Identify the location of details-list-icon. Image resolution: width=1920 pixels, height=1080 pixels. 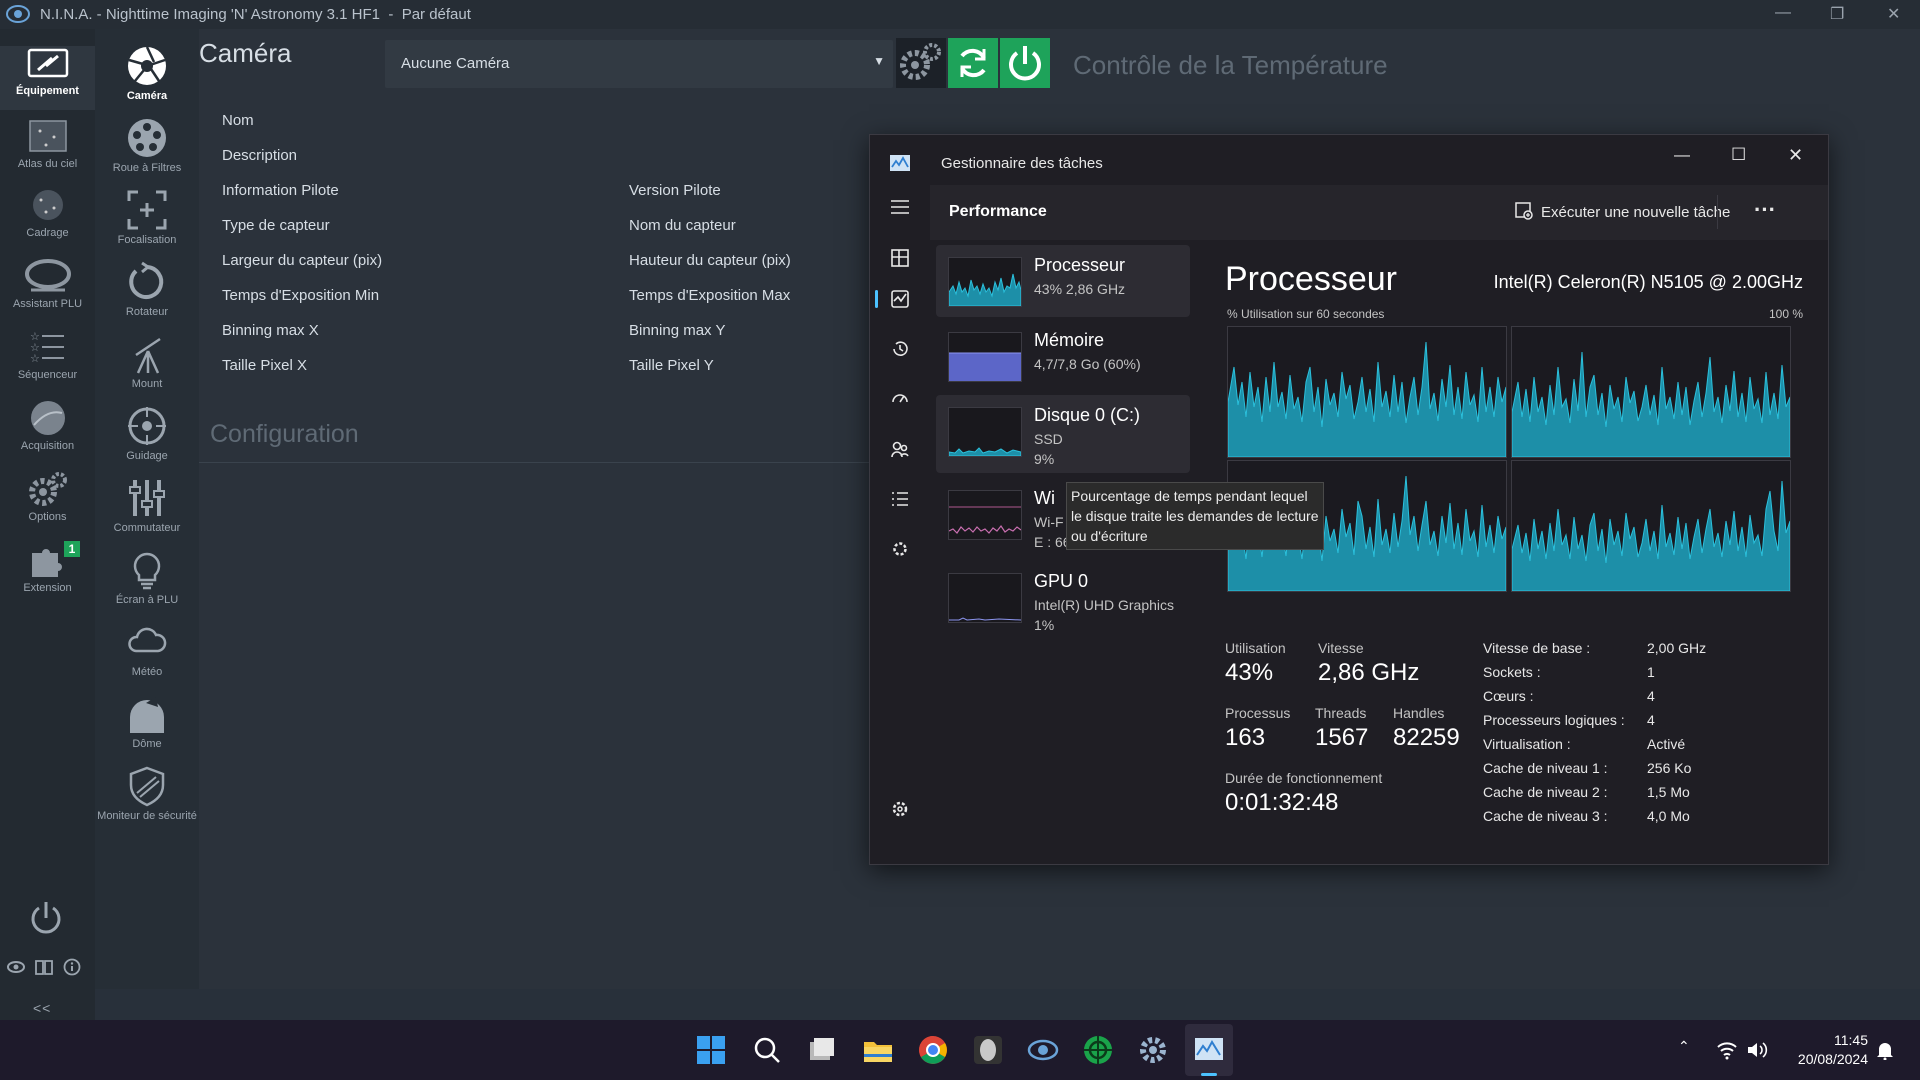
(900, 499).